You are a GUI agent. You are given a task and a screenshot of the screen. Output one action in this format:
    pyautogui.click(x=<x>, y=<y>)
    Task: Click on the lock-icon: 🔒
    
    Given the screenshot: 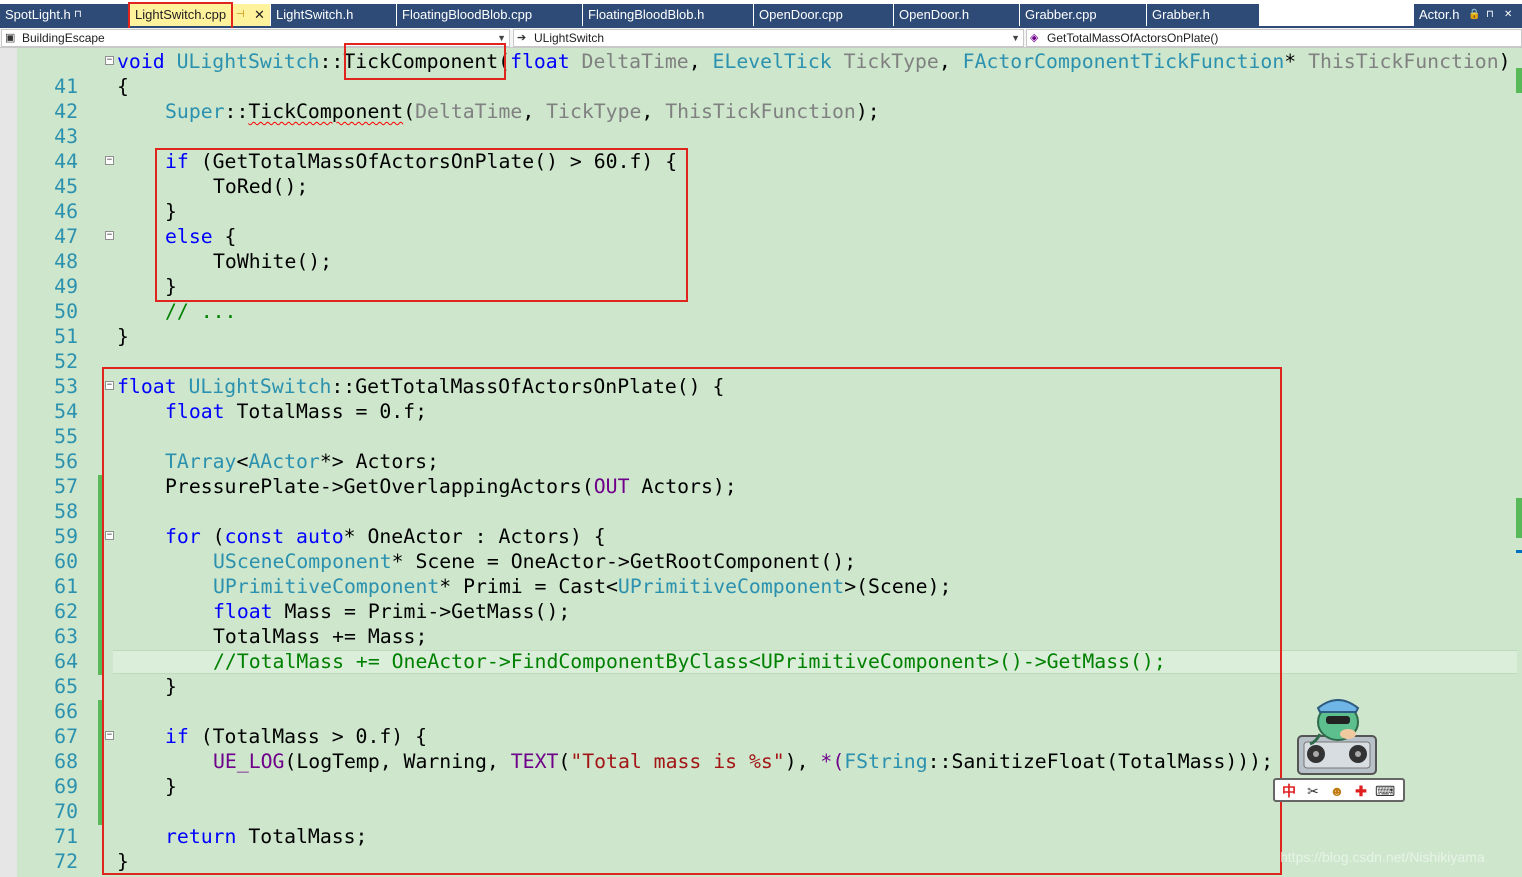 What is the action you would take?
    pyautogui.click(x=1474, y=14)
    